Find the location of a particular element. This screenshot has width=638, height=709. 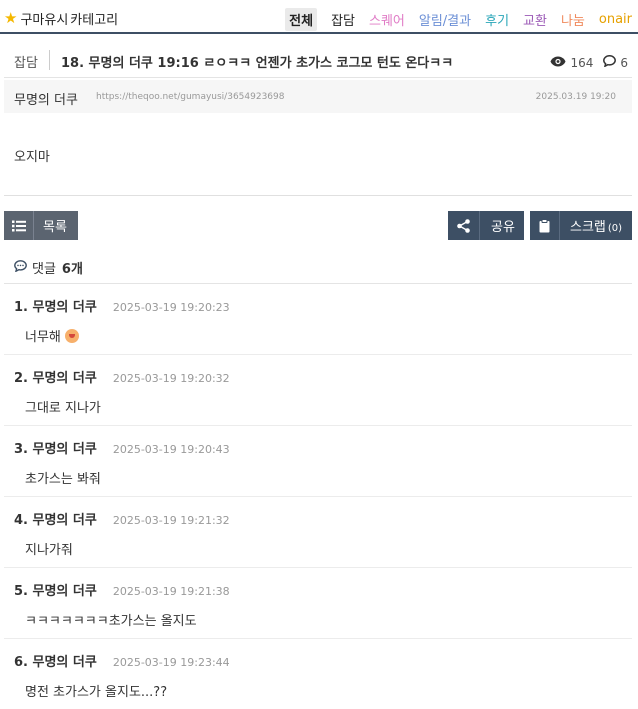

comment-time: 2025-03-19 19:20:43 is located at coordinates (171, 449).